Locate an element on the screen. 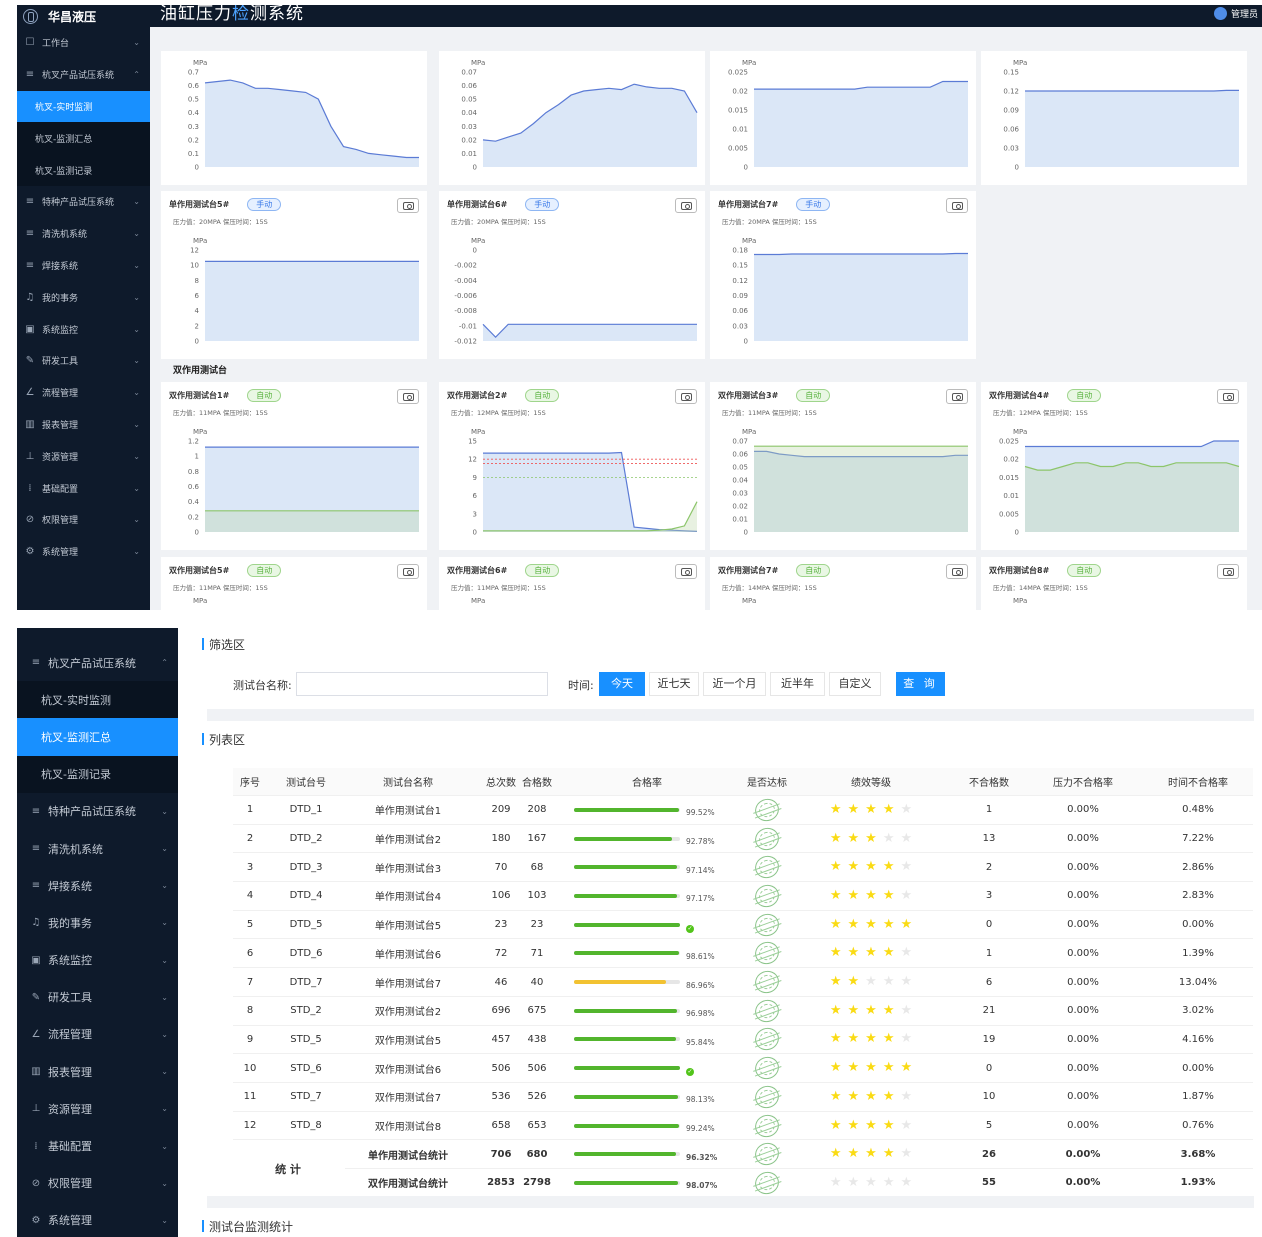 The width and height of the screenshot is (1262, 1237). pressure-chart: 0.07 0.06 0.05 0.04 0.03 0.02 0.01 0 is located at coordinates (850, 487).